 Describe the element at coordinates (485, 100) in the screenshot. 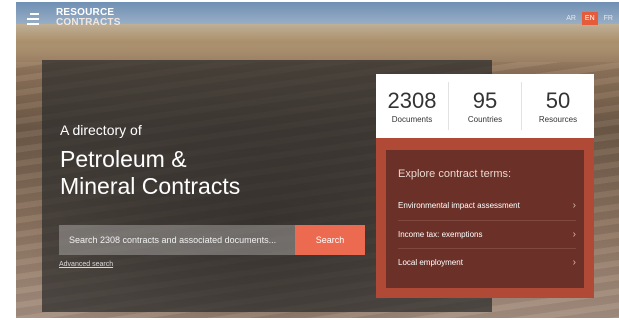

I see `stat-value: 95` at that location.